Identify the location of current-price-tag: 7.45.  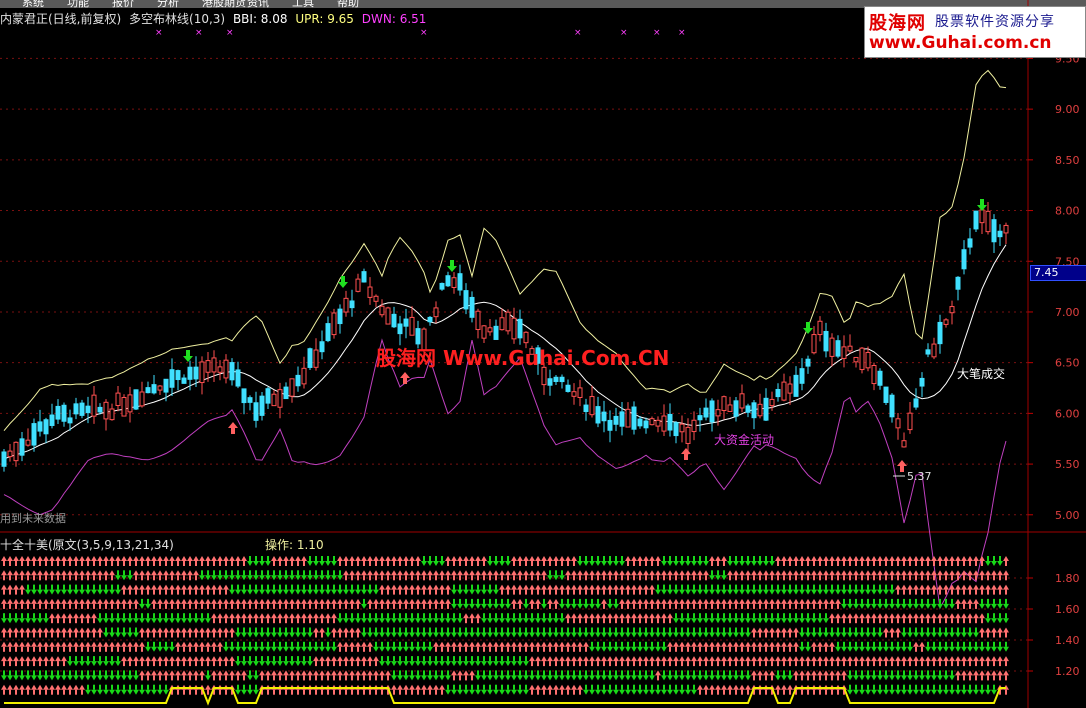
(1058, 273).